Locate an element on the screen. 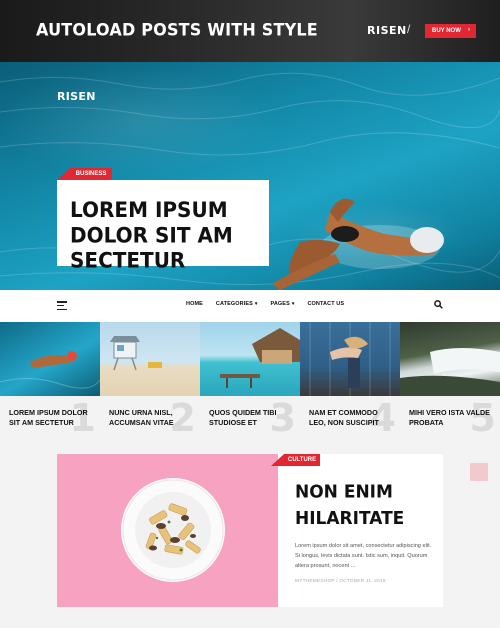  post-title: QUOS QUIDEM TIBI STUDIOSE ET is located at coordinates (251, 417).